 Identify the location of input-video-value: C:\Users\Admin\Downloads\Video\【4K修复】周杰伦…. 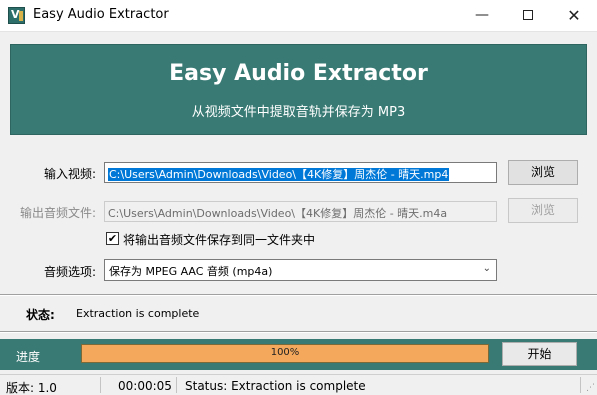
(279, 174).